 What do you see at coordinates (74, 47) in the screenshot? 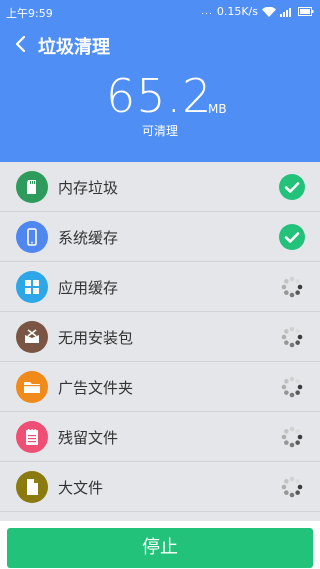
I see `page-title: 垃圾清理` at bounding box center [74, 47].